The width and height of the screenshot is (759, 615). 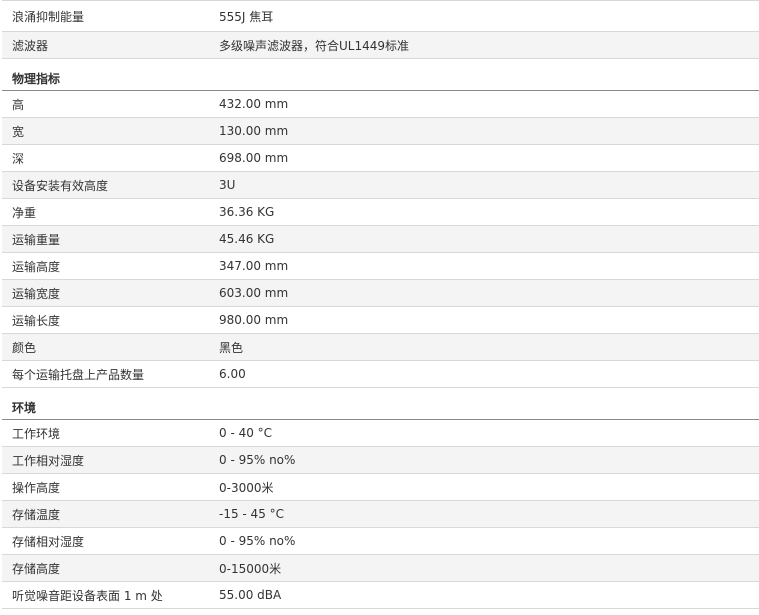 I want to click on spec-row: 存储相对湿度 0 - 95% no%, so click(x=380, y=541).